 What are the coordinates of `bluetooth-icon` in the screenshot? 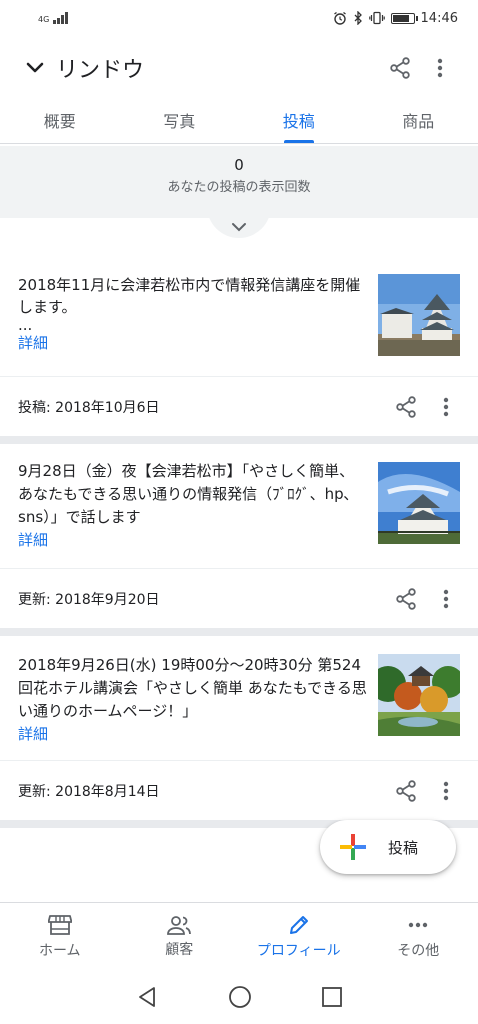 It's located at (358, 18).